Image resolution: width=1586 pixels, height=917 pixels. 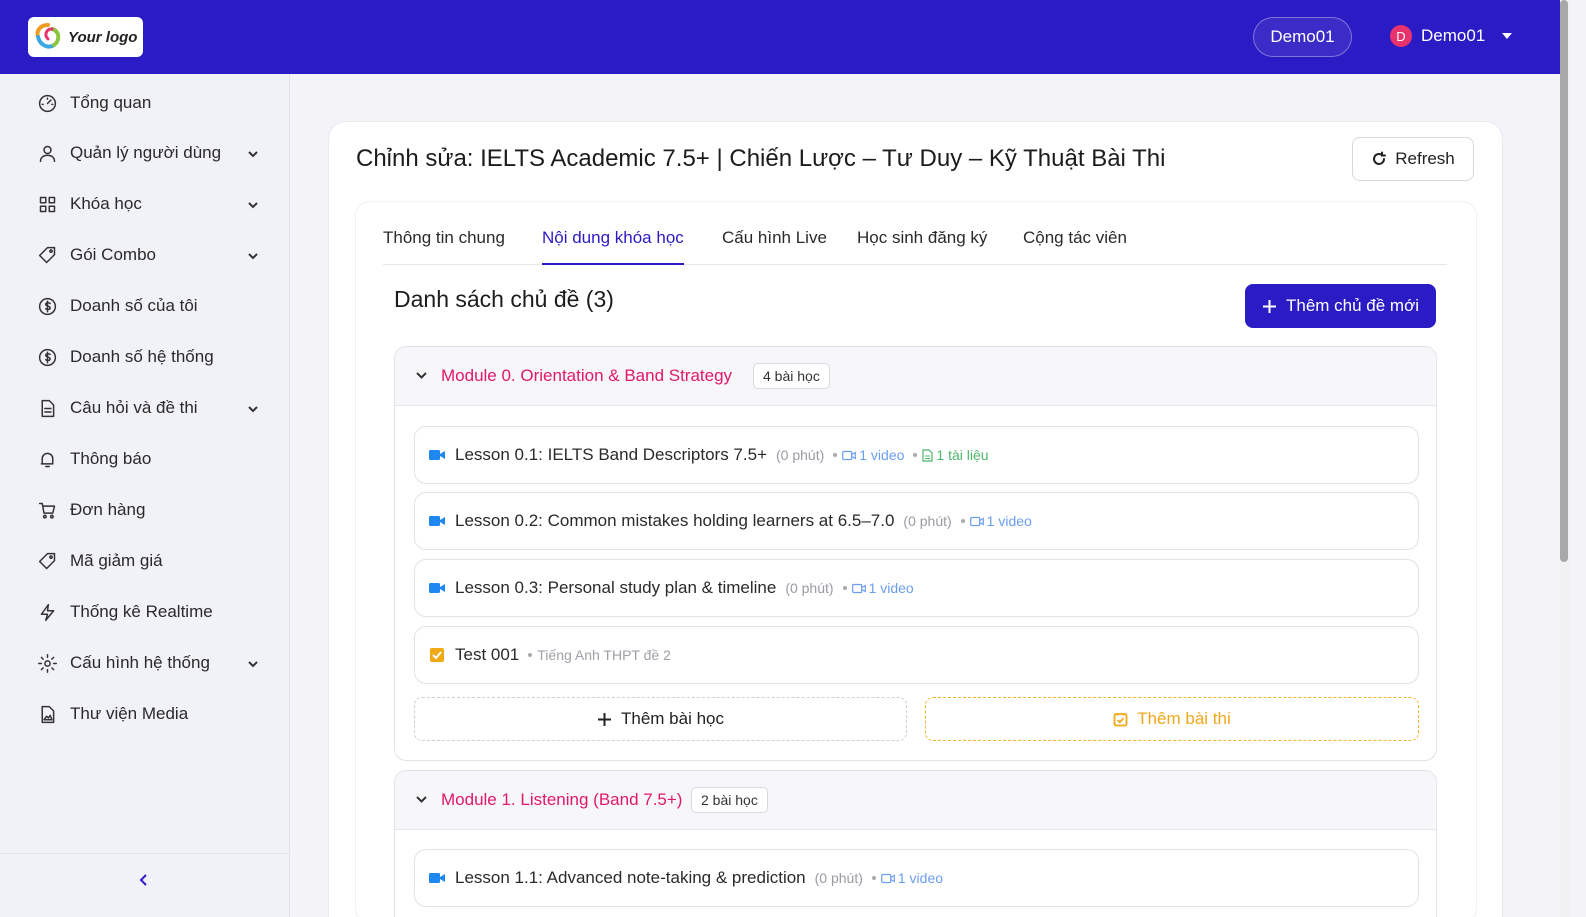 I want to click on add-lesson-label: Thêm bài học, so click(x=672, y=718).